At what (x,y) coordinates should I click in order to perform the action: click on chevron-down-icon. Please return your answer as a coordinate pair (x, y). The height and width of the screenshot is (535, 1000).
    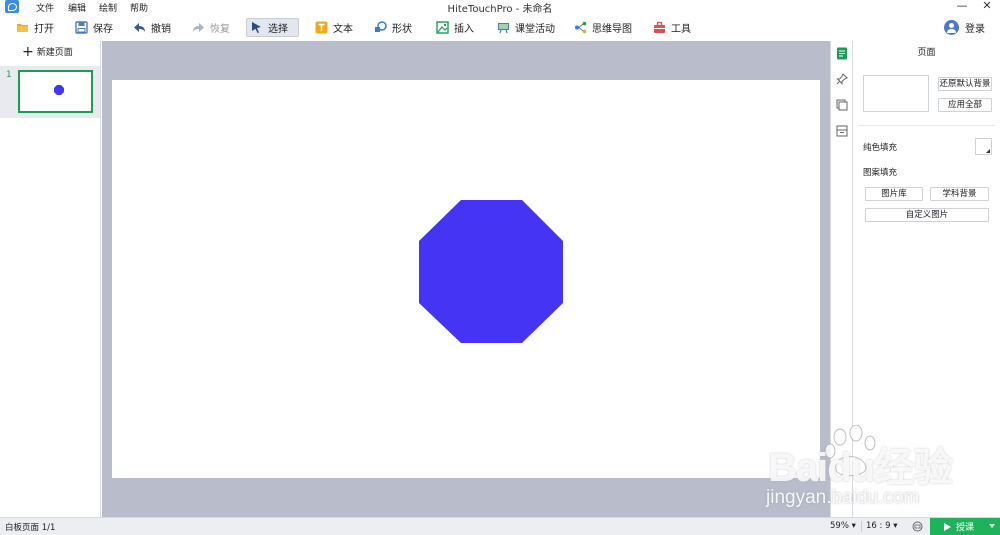
    Looking at the image, I should click on (992, 526).